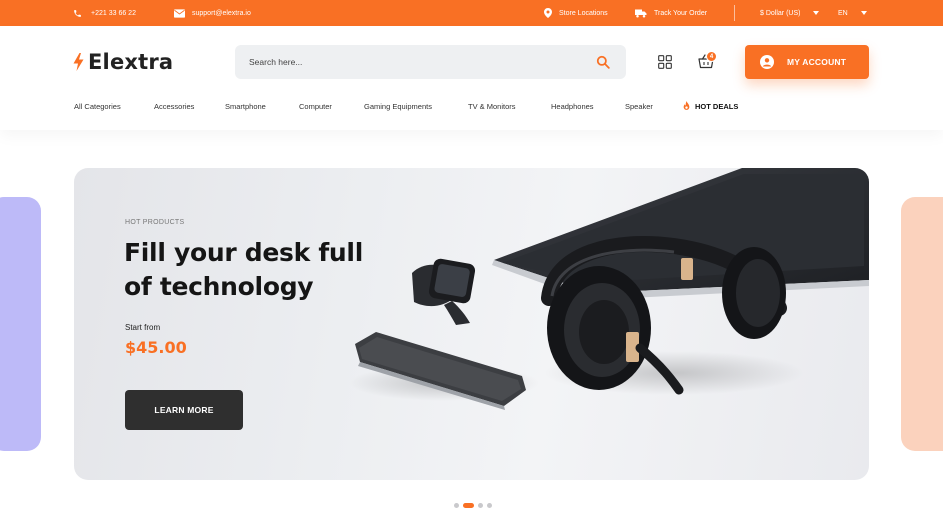  I want to click on track-order-label: Track Your Order, so click(681, 13).